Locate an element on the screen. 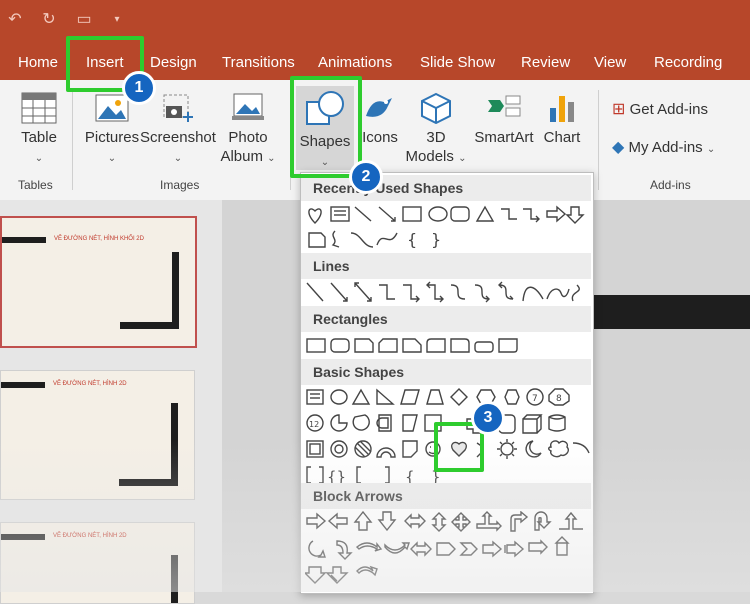 Image resolution: width=750 pixels, height=604 pixels. icons-icon is located at coordinates (379, 107).